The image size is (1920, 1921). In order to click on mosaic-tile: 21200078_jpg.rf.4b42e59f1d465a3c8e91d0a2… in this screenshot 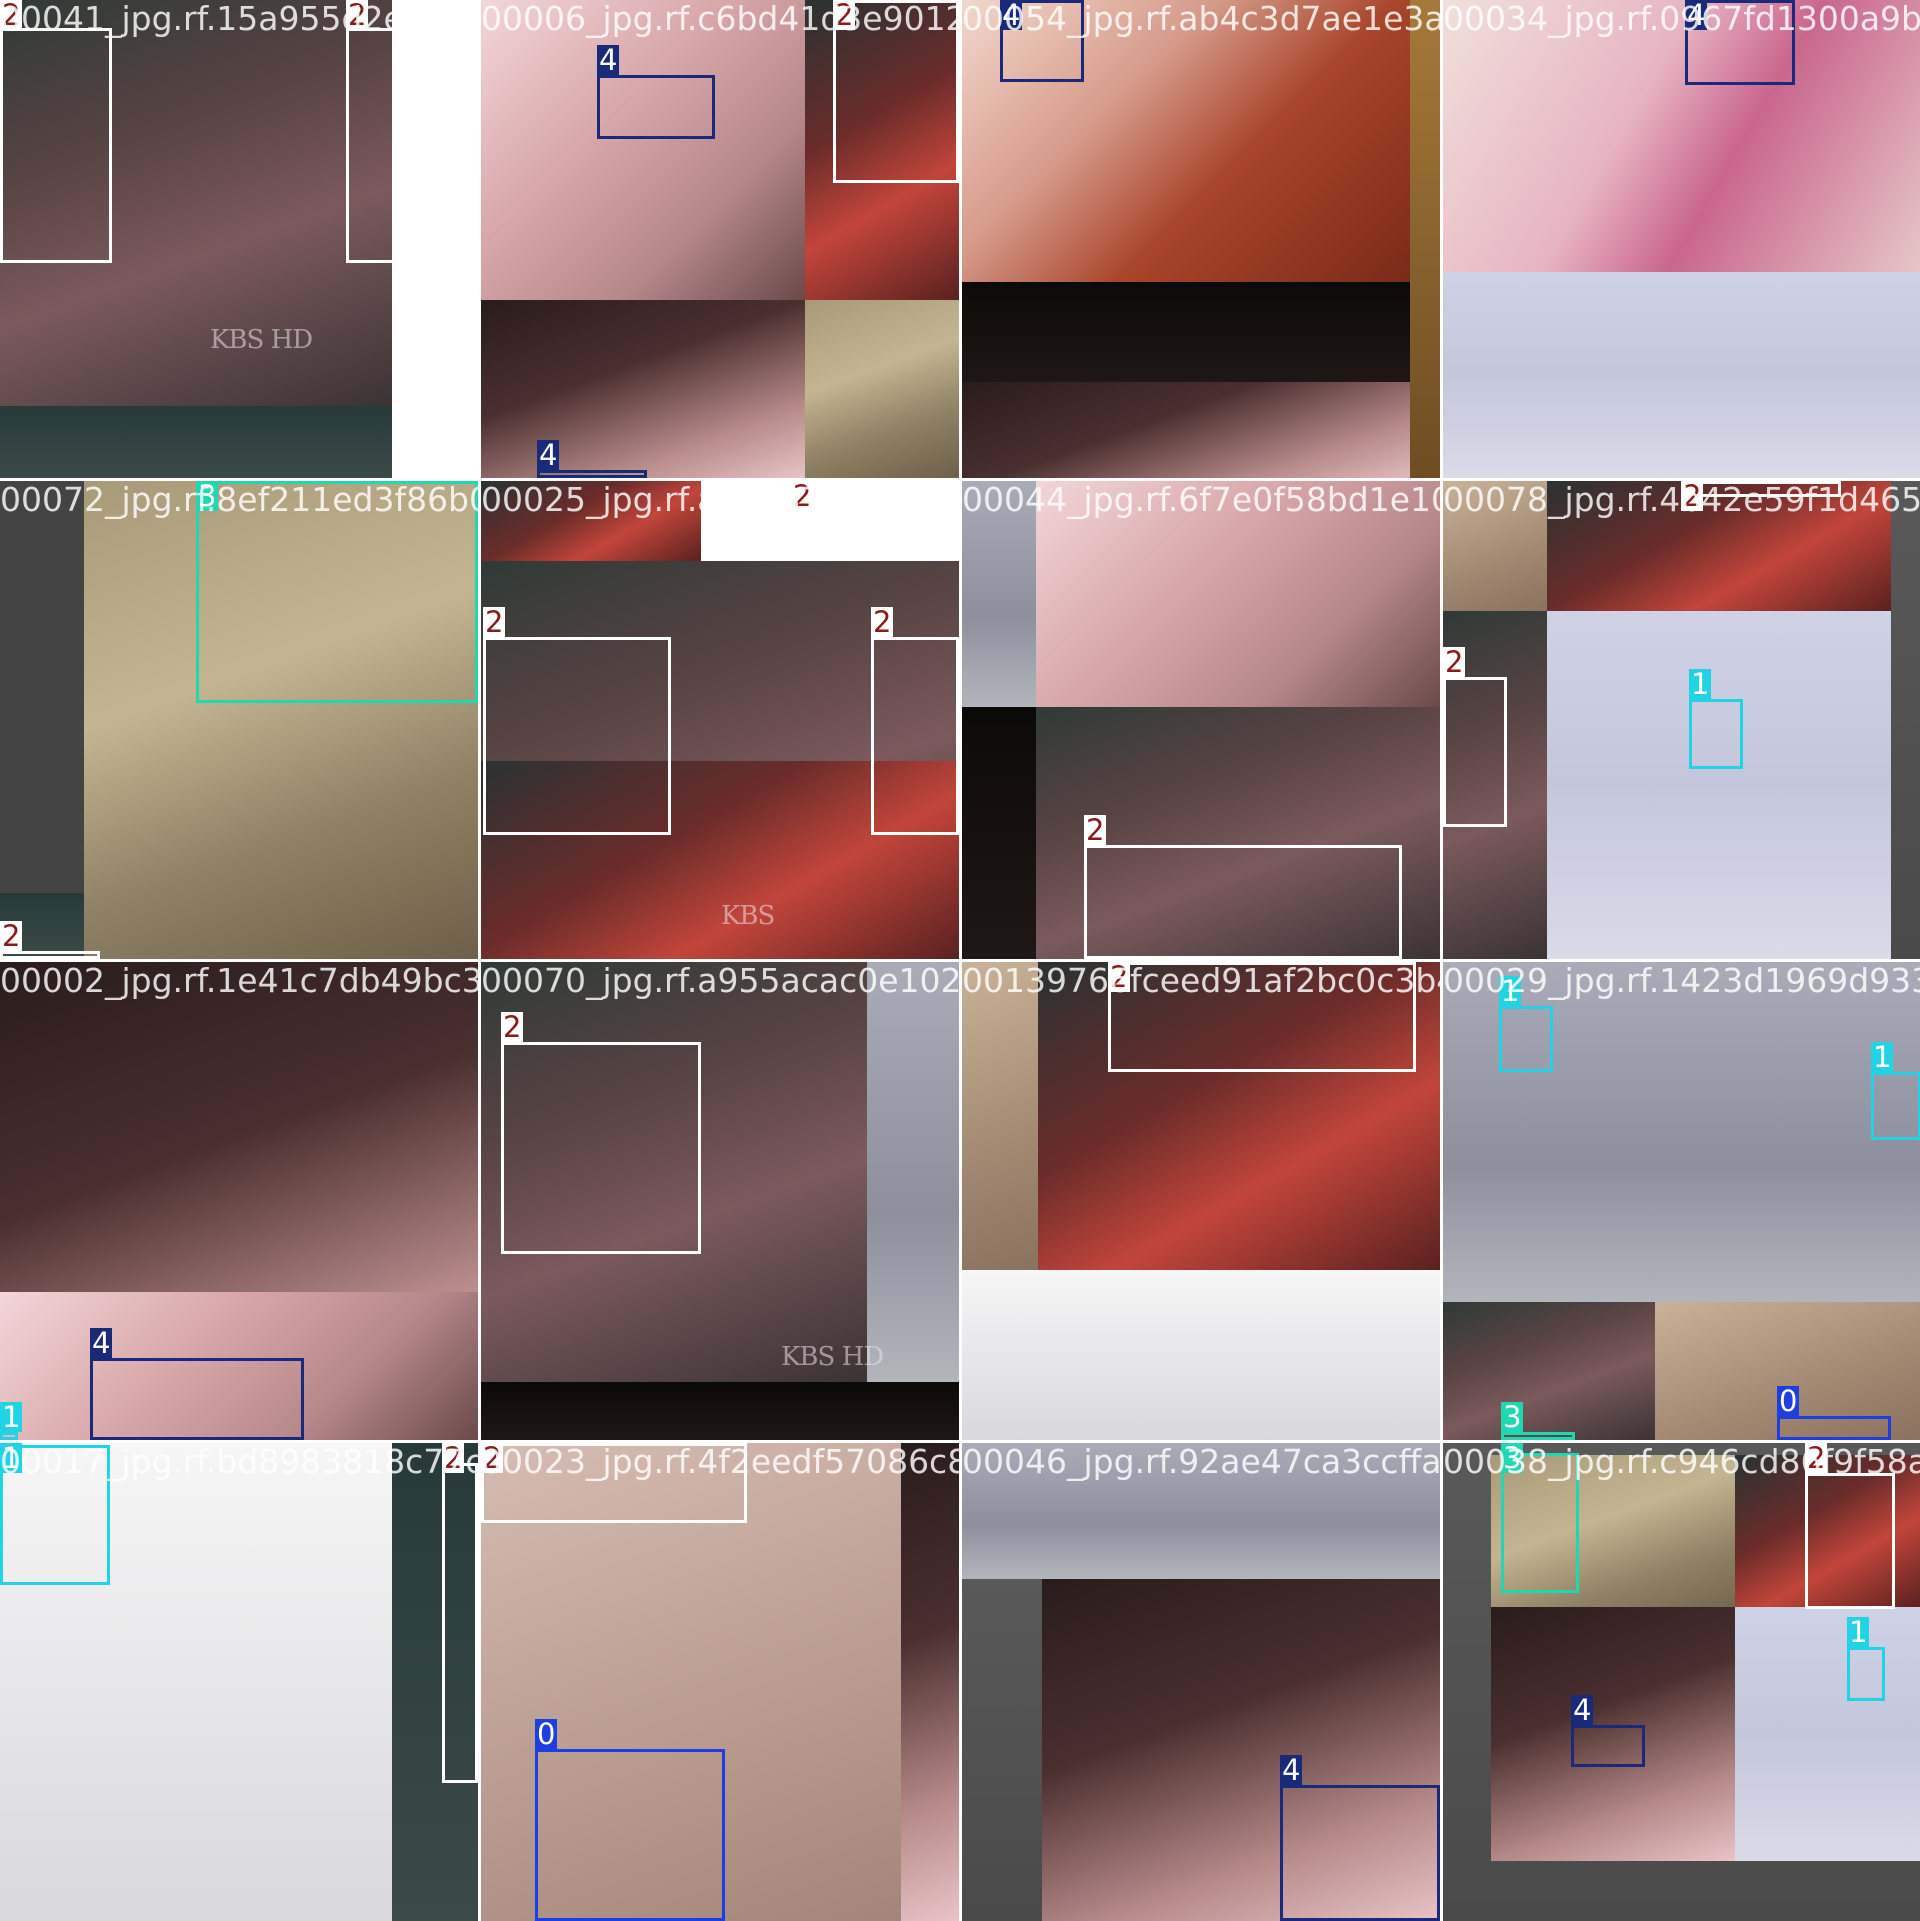, I will do `click(1681, 720)`.